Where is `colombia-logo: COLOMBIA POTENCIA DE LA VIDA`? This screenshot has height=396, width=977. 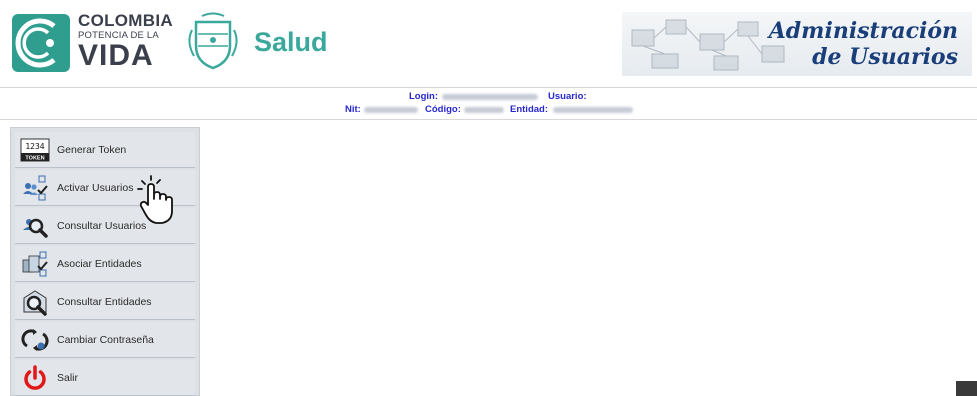
colombia-logo: COLOMBIA POTENCIA DE LA VIDA is located at coordinates (92, 42).